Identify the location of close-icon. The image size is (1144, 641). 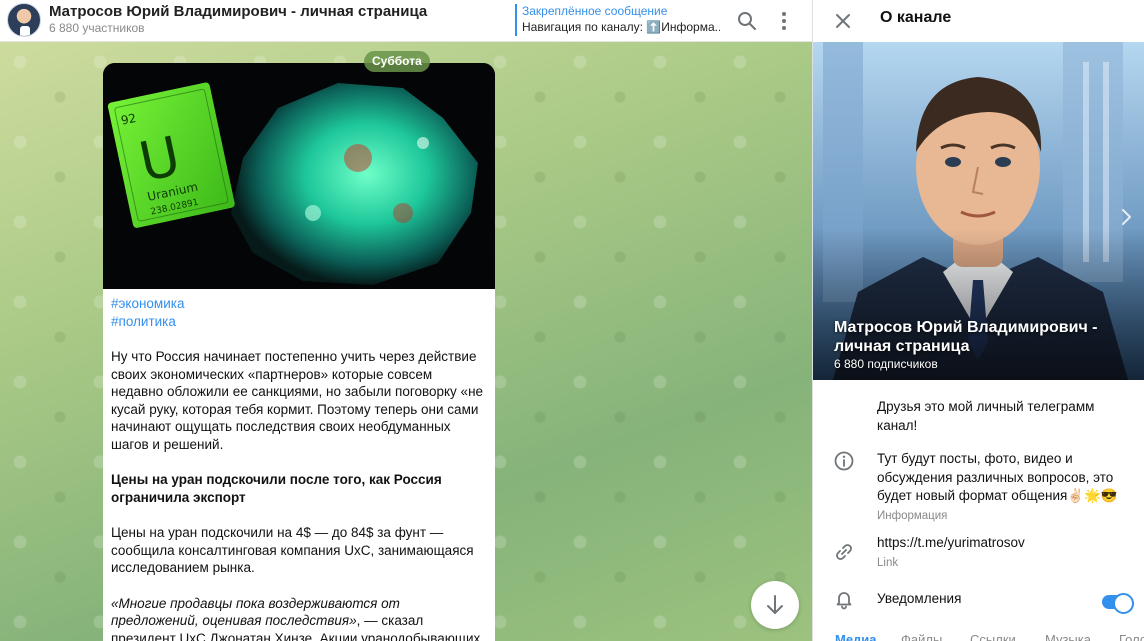
(843, 21).